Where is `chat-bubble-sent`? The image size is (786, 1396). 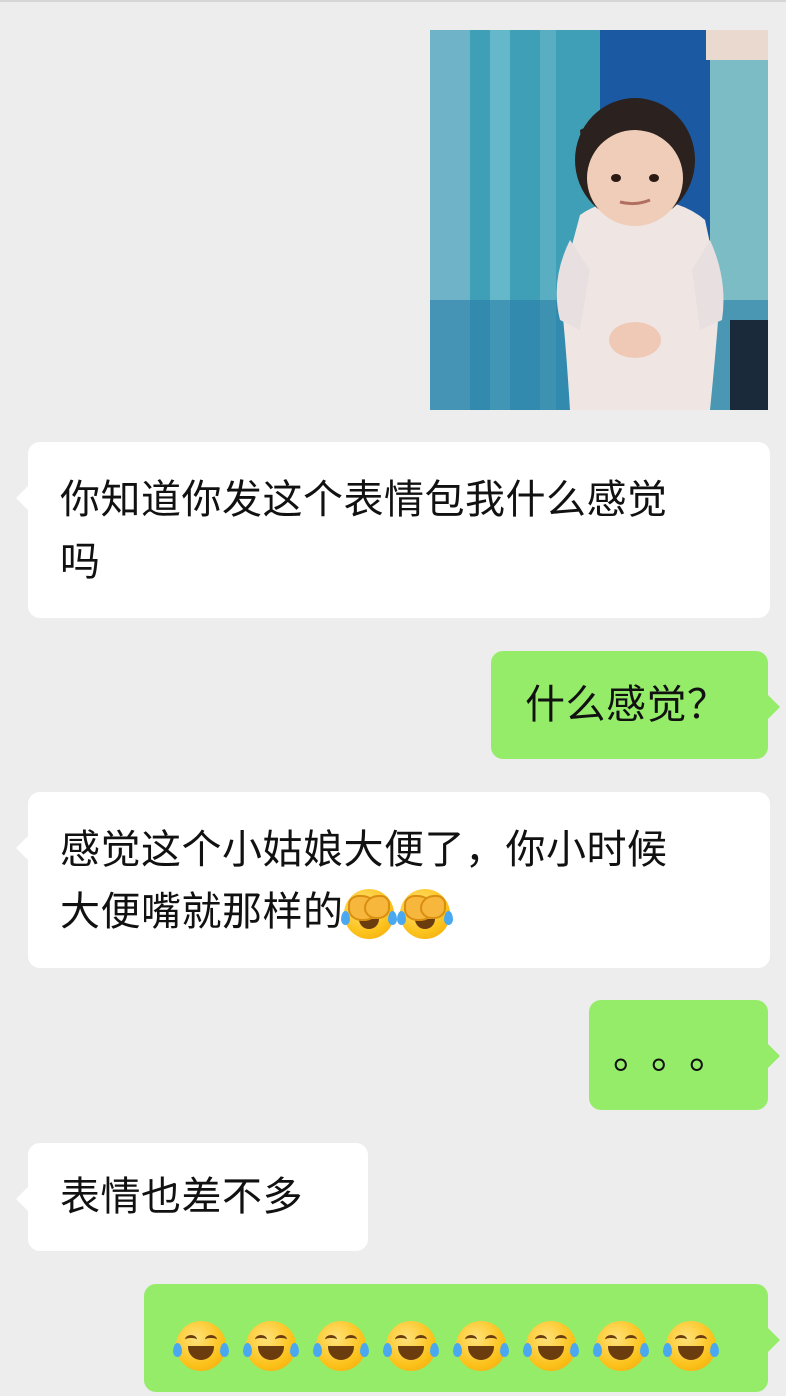 chat-bubble-sent is located at coordinates (462, 1338).